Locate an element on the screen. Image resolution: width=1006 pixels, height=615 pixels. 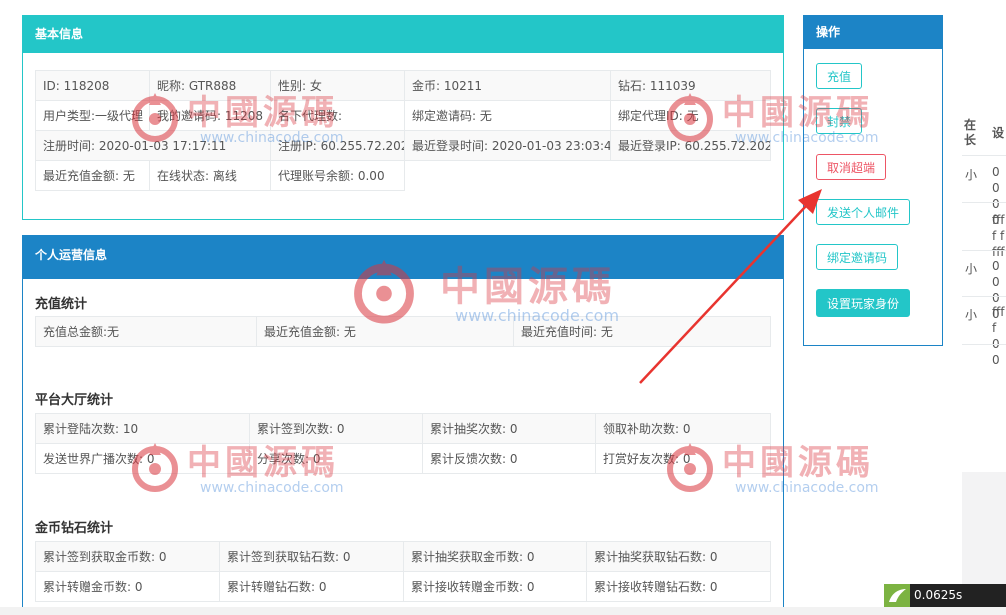
recharge-button: 充值 is located at coordinates (839, 76).